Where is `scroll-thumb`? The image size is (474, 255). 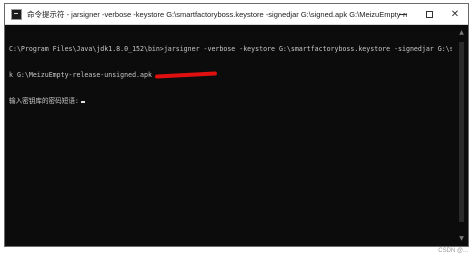
scroll-thumb is located at coordinates (461, 132).